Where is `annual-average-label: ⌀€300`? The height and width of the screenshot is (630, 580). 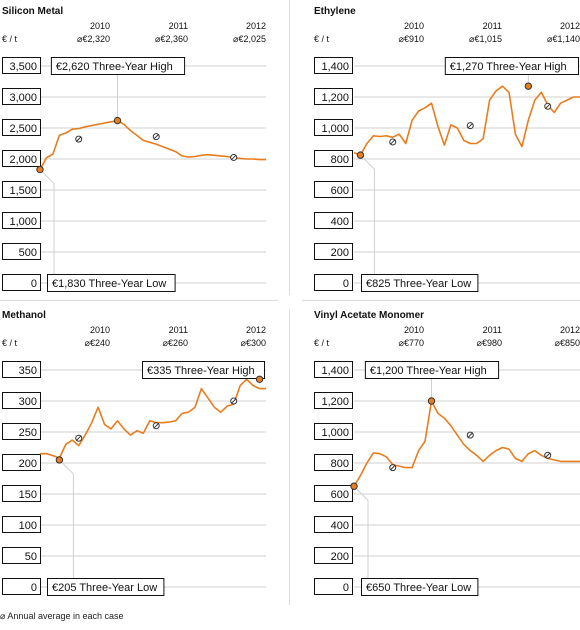 annual-average-label: ⌀€300 is located at coordinates (253, 343).